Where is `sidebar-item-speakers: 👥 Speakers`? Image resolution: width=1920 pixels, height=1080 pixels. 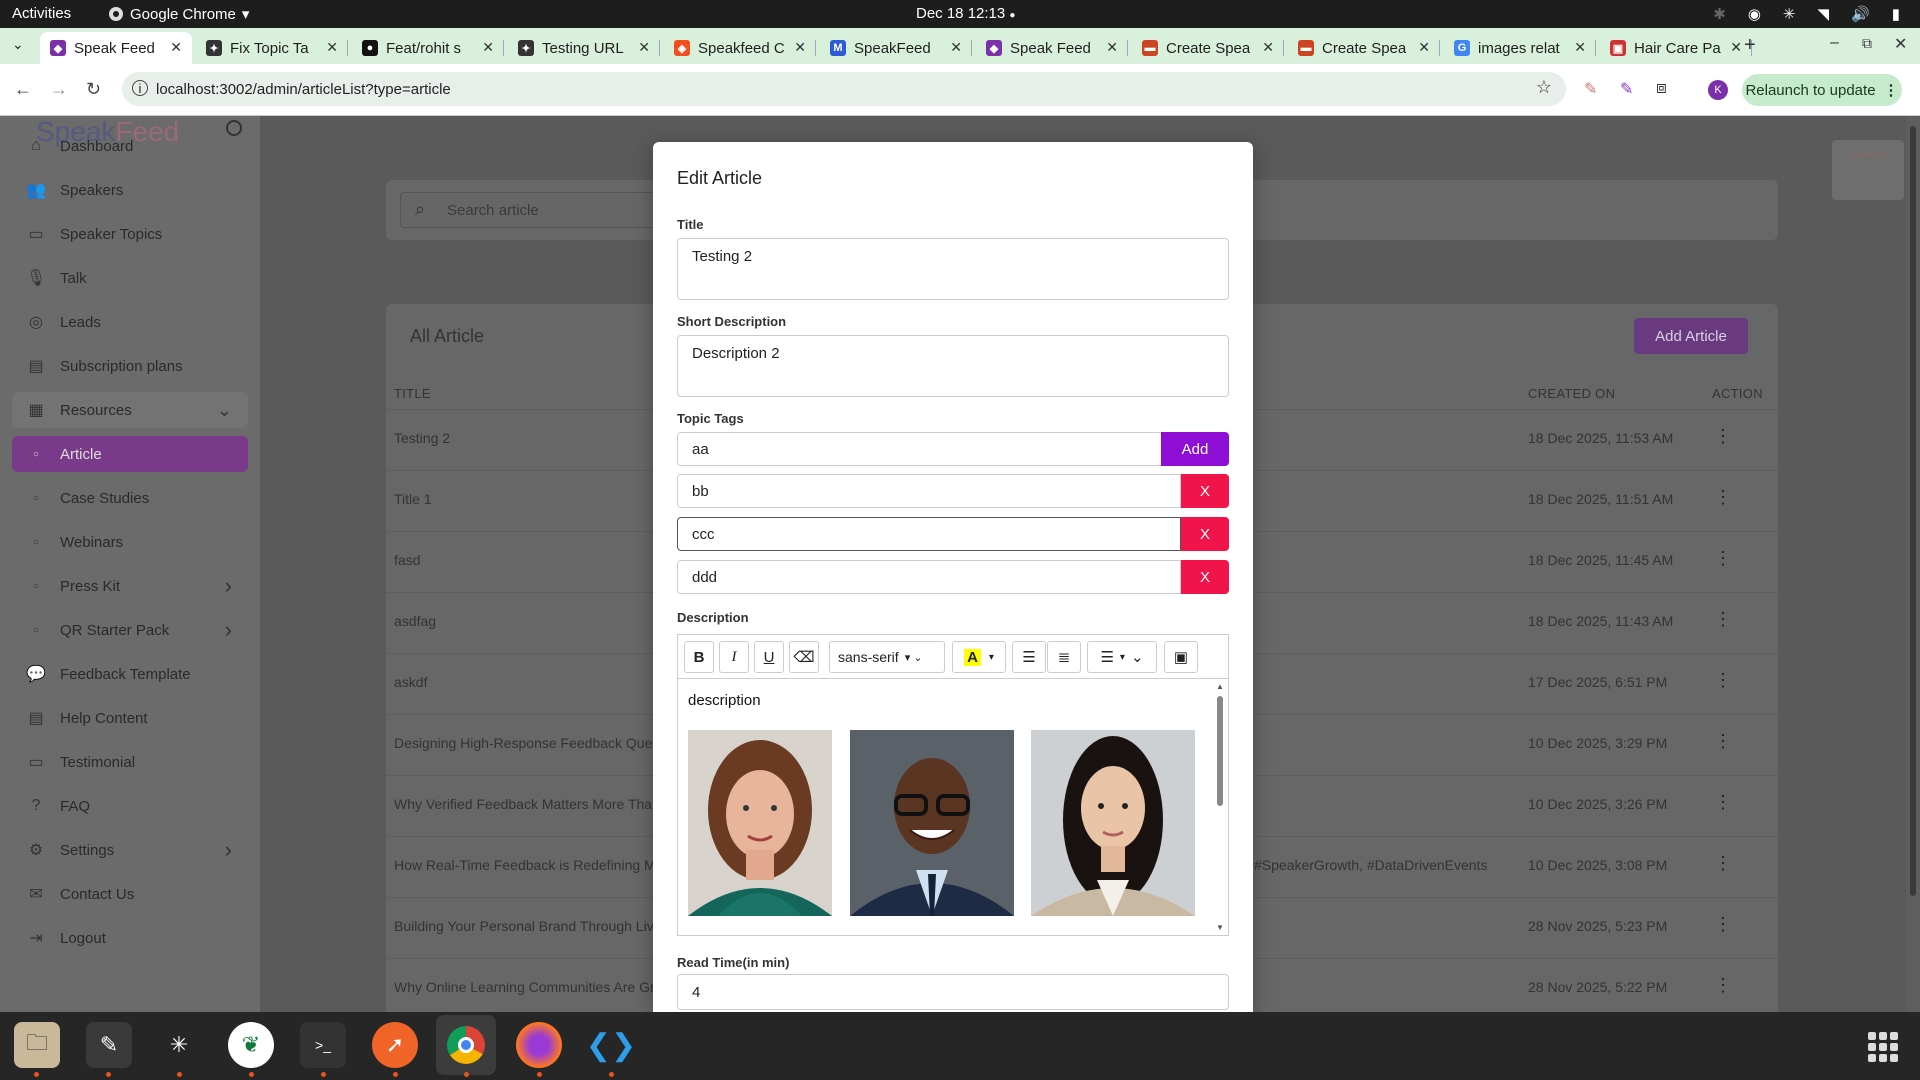
sidebar-item-speakers: 👥 Speakers is located at coordinates (130, 190).